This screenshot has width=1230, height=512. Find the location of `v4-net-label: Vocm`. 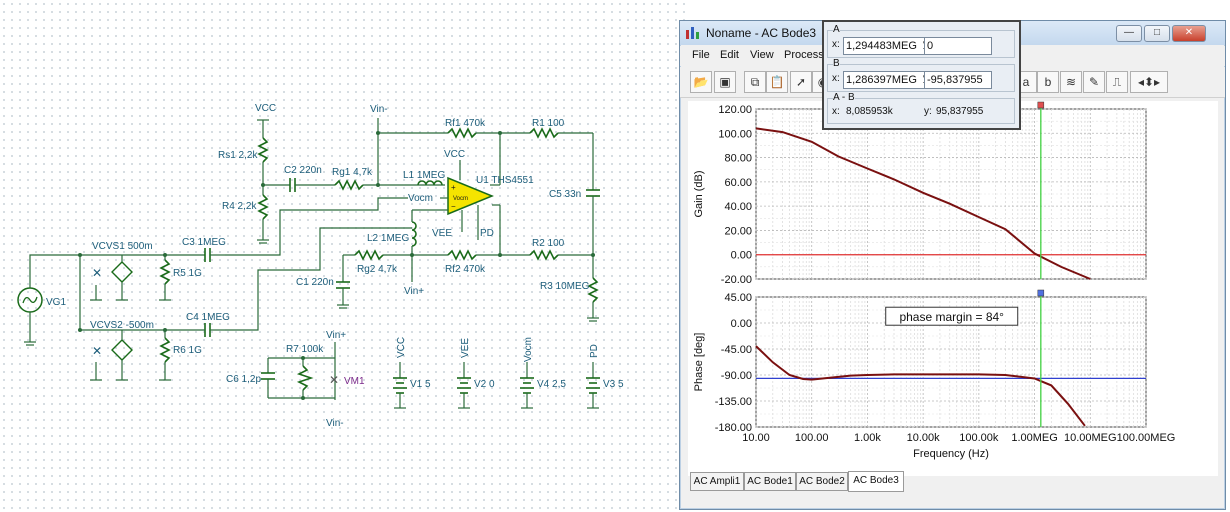

v4-net-label: Vocm is located at coordinates (528, 349).